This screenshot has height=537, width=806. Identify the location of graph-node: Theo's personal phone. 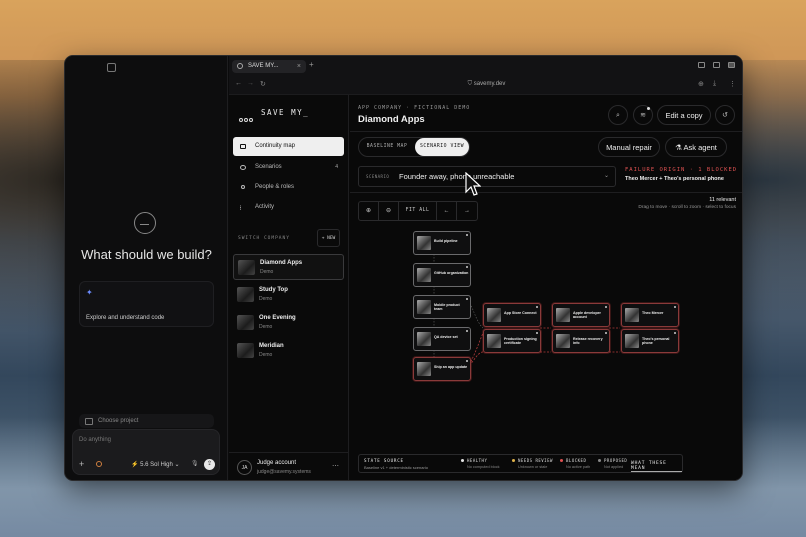
(650, 341).